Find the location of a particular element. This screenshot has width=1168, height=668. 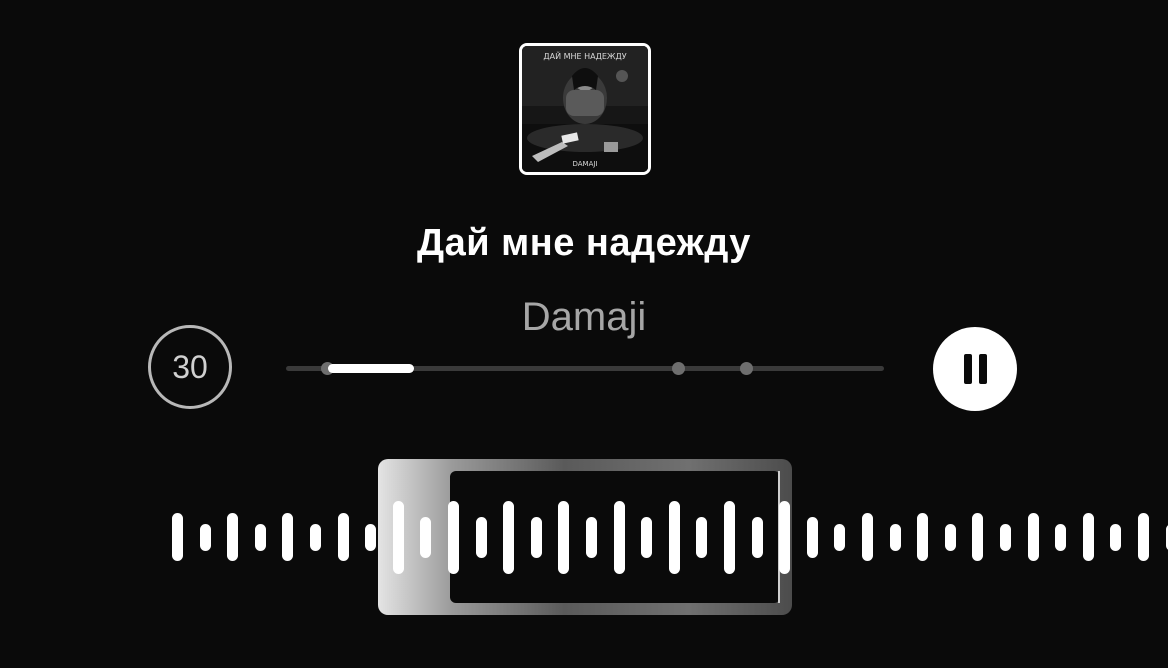

album-cover: ДАЙ МНЕ НАДЕЖДУ DAMAJI is located at coordinates (585, 109).